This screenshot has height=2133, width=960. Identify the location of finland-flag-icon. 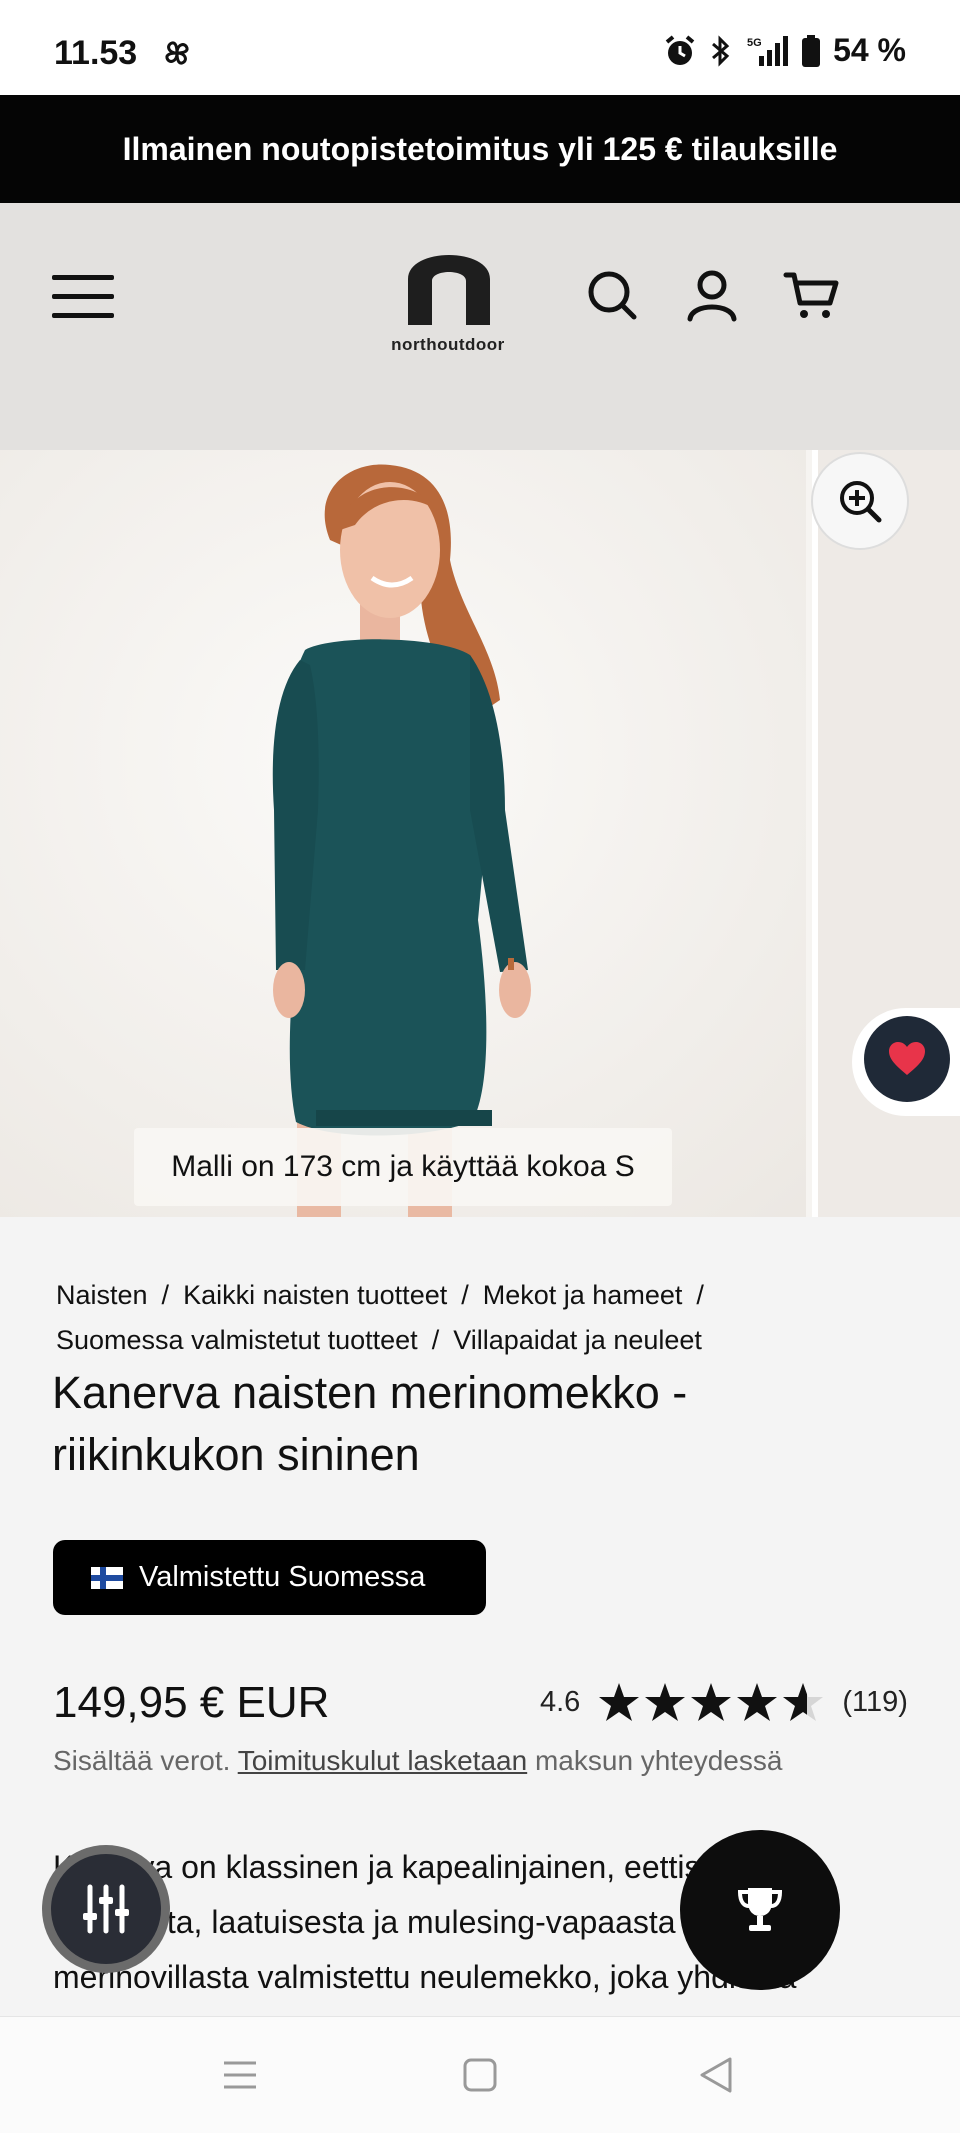
(107, 1577).